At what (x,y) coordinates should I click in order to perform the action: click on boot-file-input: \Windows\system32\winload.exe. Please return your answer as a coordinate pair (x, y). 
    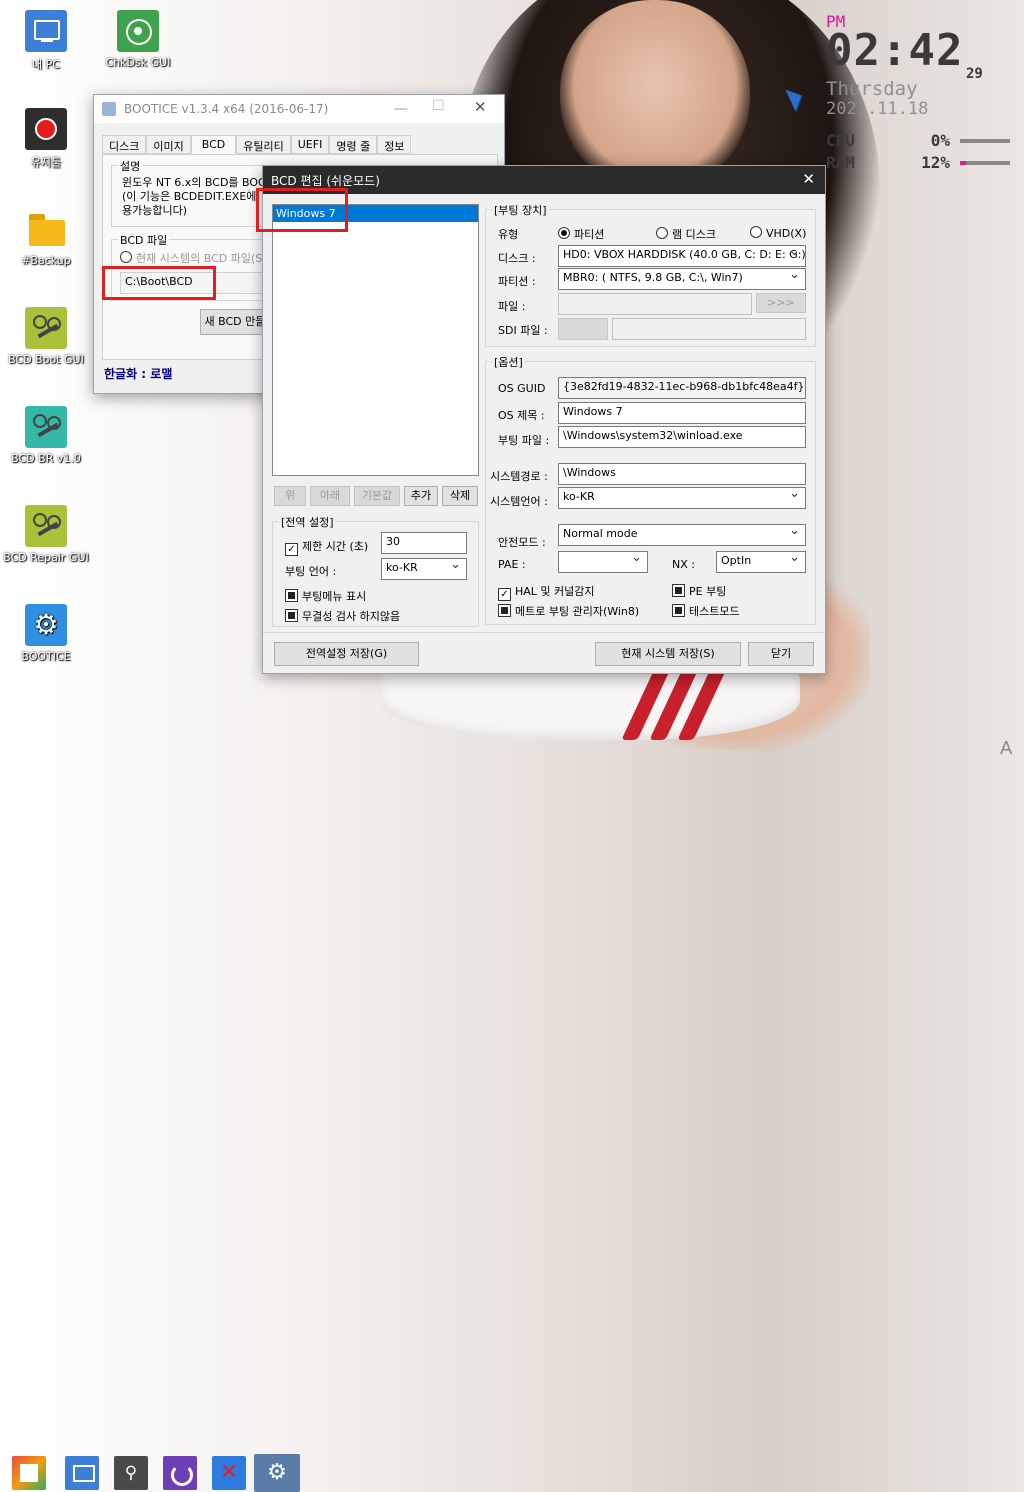
    Looking at the image, I should click on (682, 437).